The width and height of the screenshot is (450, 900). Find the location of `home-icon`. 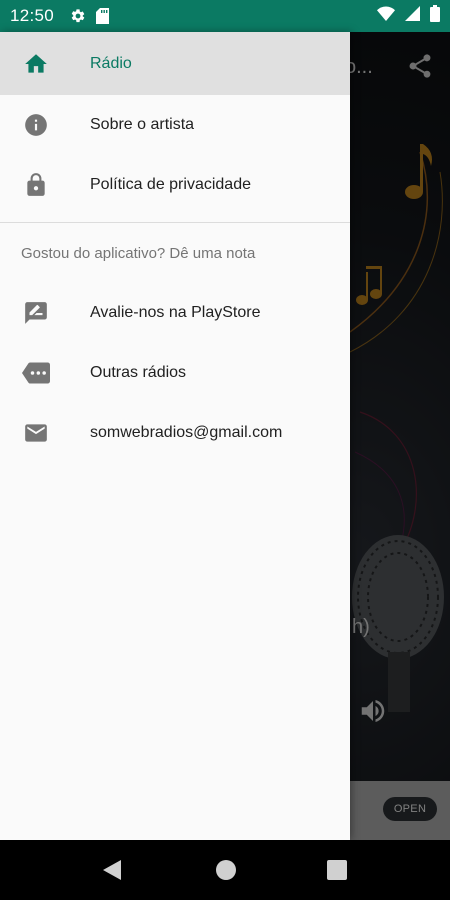

home-icon is located at coordinates (36, 64).